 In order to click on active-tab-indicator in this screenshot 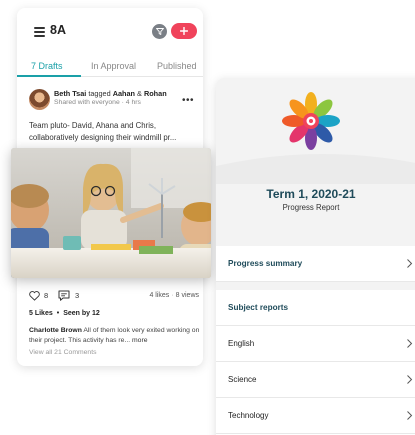, I will do `click(49, 76)`.